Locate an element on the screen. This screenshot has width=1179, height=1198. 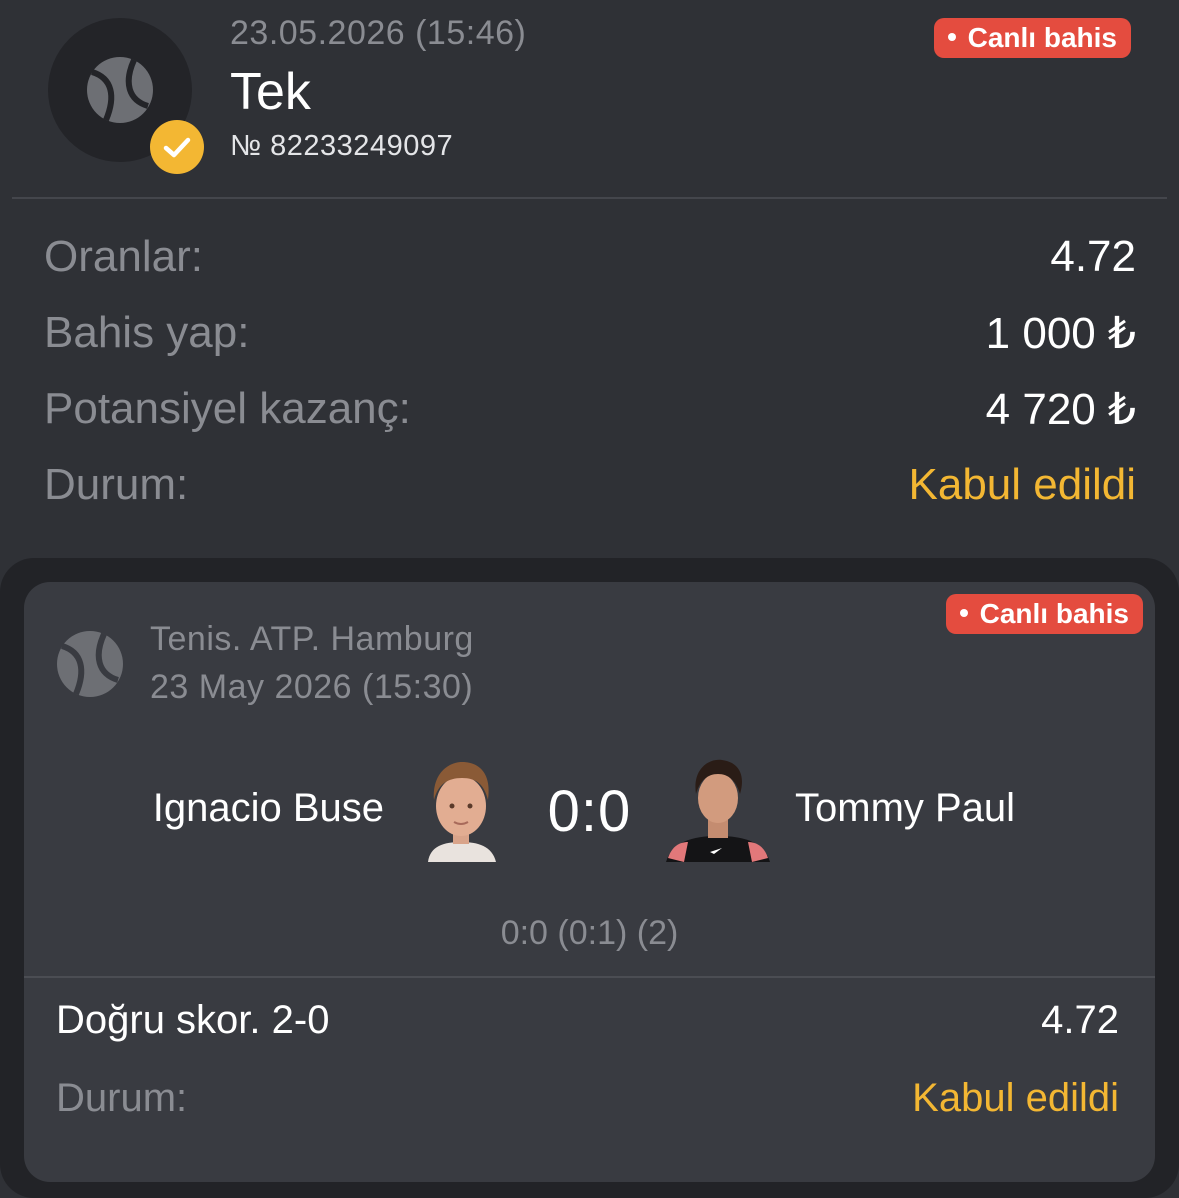
live-bet-badge-label: Canlı bahis is located at coordinates (1042, 37).